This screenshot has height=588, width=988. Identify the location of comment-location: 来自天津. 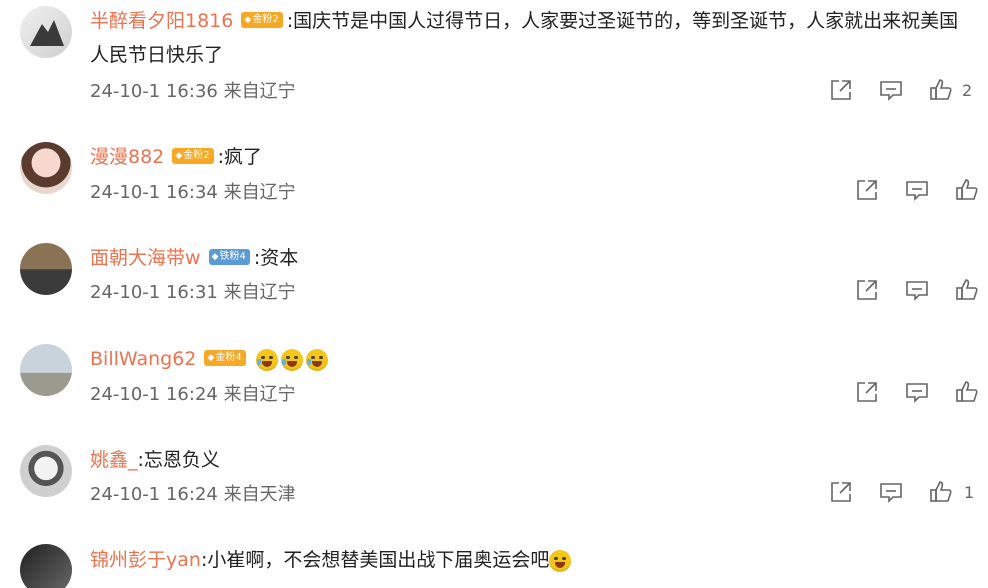
(259, 494).